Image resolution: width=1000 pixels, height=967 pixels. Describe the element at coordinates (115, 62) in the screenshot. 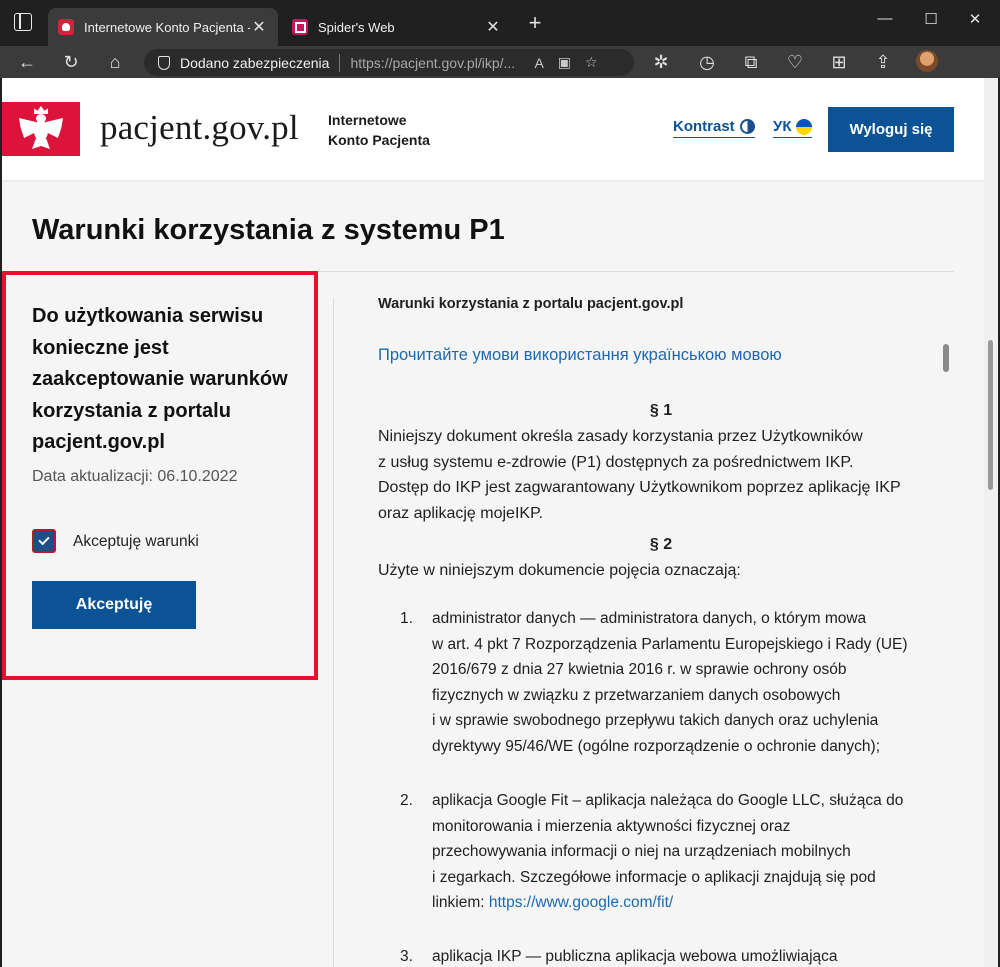

I see `home-icon: ⌂` at that location.